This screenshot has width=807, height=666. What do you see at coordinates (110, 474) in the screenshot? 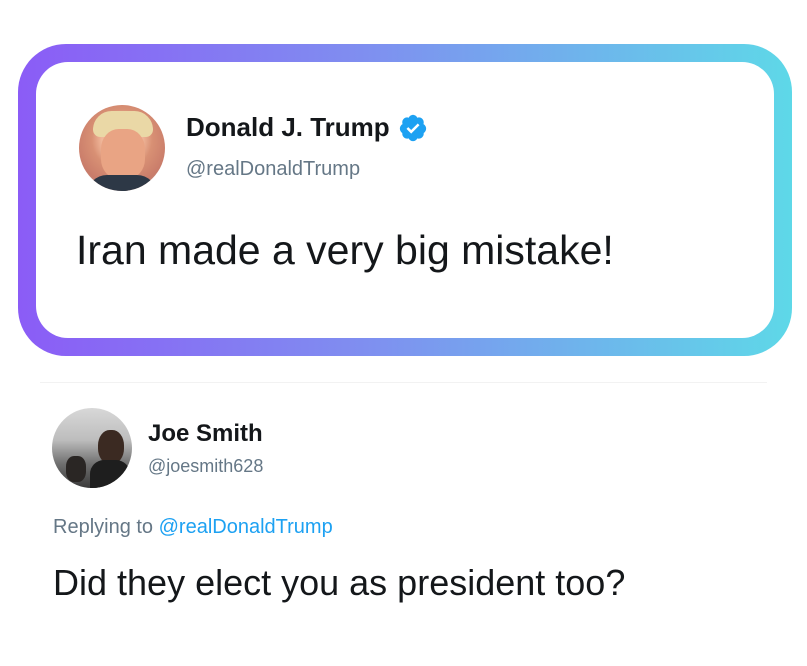
I see `avatar-person-body` at bounding box center [110, 474].